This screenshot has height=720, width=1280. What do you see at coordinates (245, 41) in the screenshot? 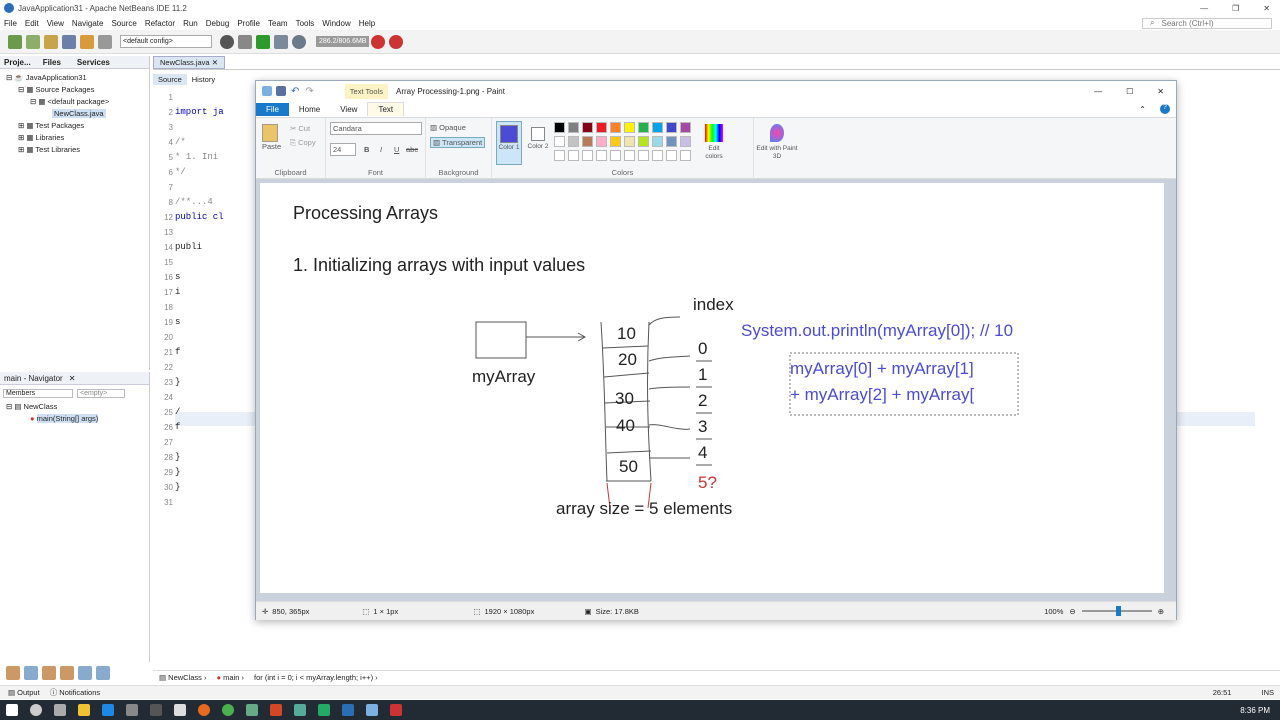
I see `clean-build-icon` at bounding box center [245, 41].